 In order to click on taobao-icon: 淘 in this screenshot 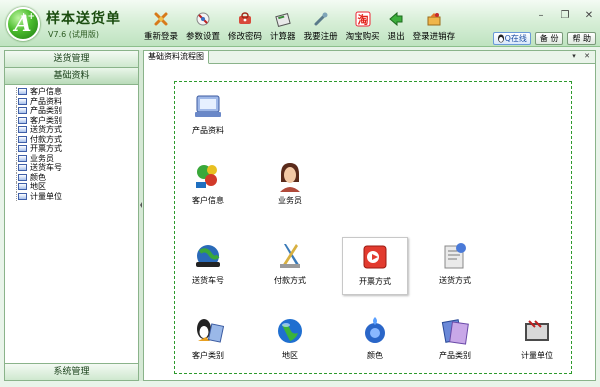, I will do `click(363, 19)`.